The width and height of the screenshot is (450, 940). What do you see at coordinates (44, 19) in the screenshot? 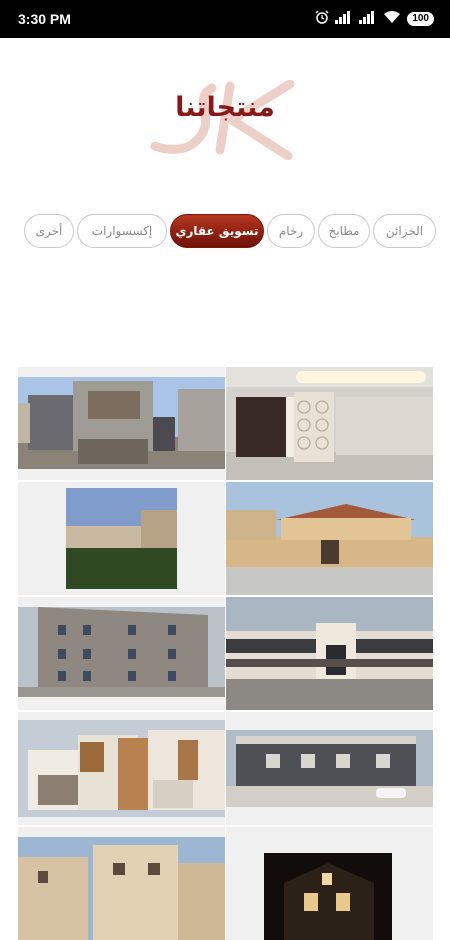
I see `status-time: 3:30 PM` at bounding box center [44, 19].